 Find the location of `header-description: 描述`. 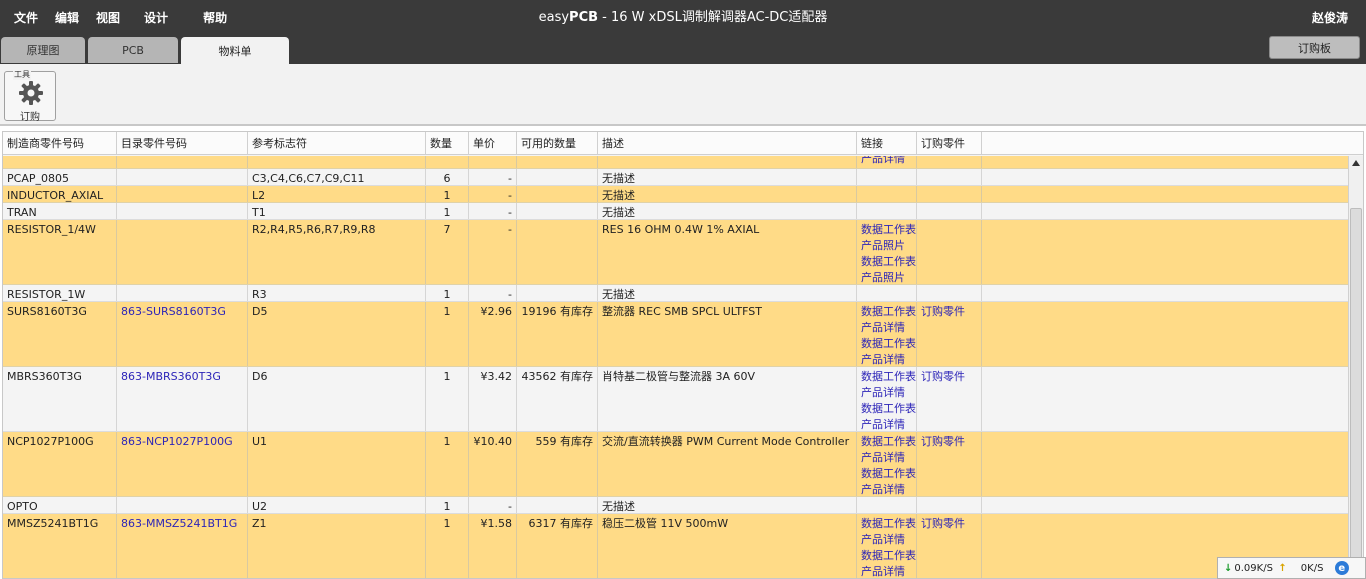

header-description: 描述 is located at coordinates (727, 143).